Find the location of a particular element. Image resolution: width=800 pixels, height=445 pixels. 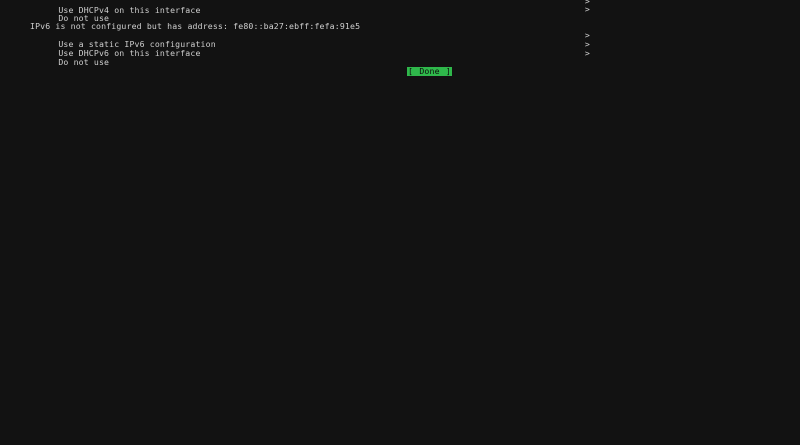

ipv6-option-label: Do not use is located at coordinates (84, 62).